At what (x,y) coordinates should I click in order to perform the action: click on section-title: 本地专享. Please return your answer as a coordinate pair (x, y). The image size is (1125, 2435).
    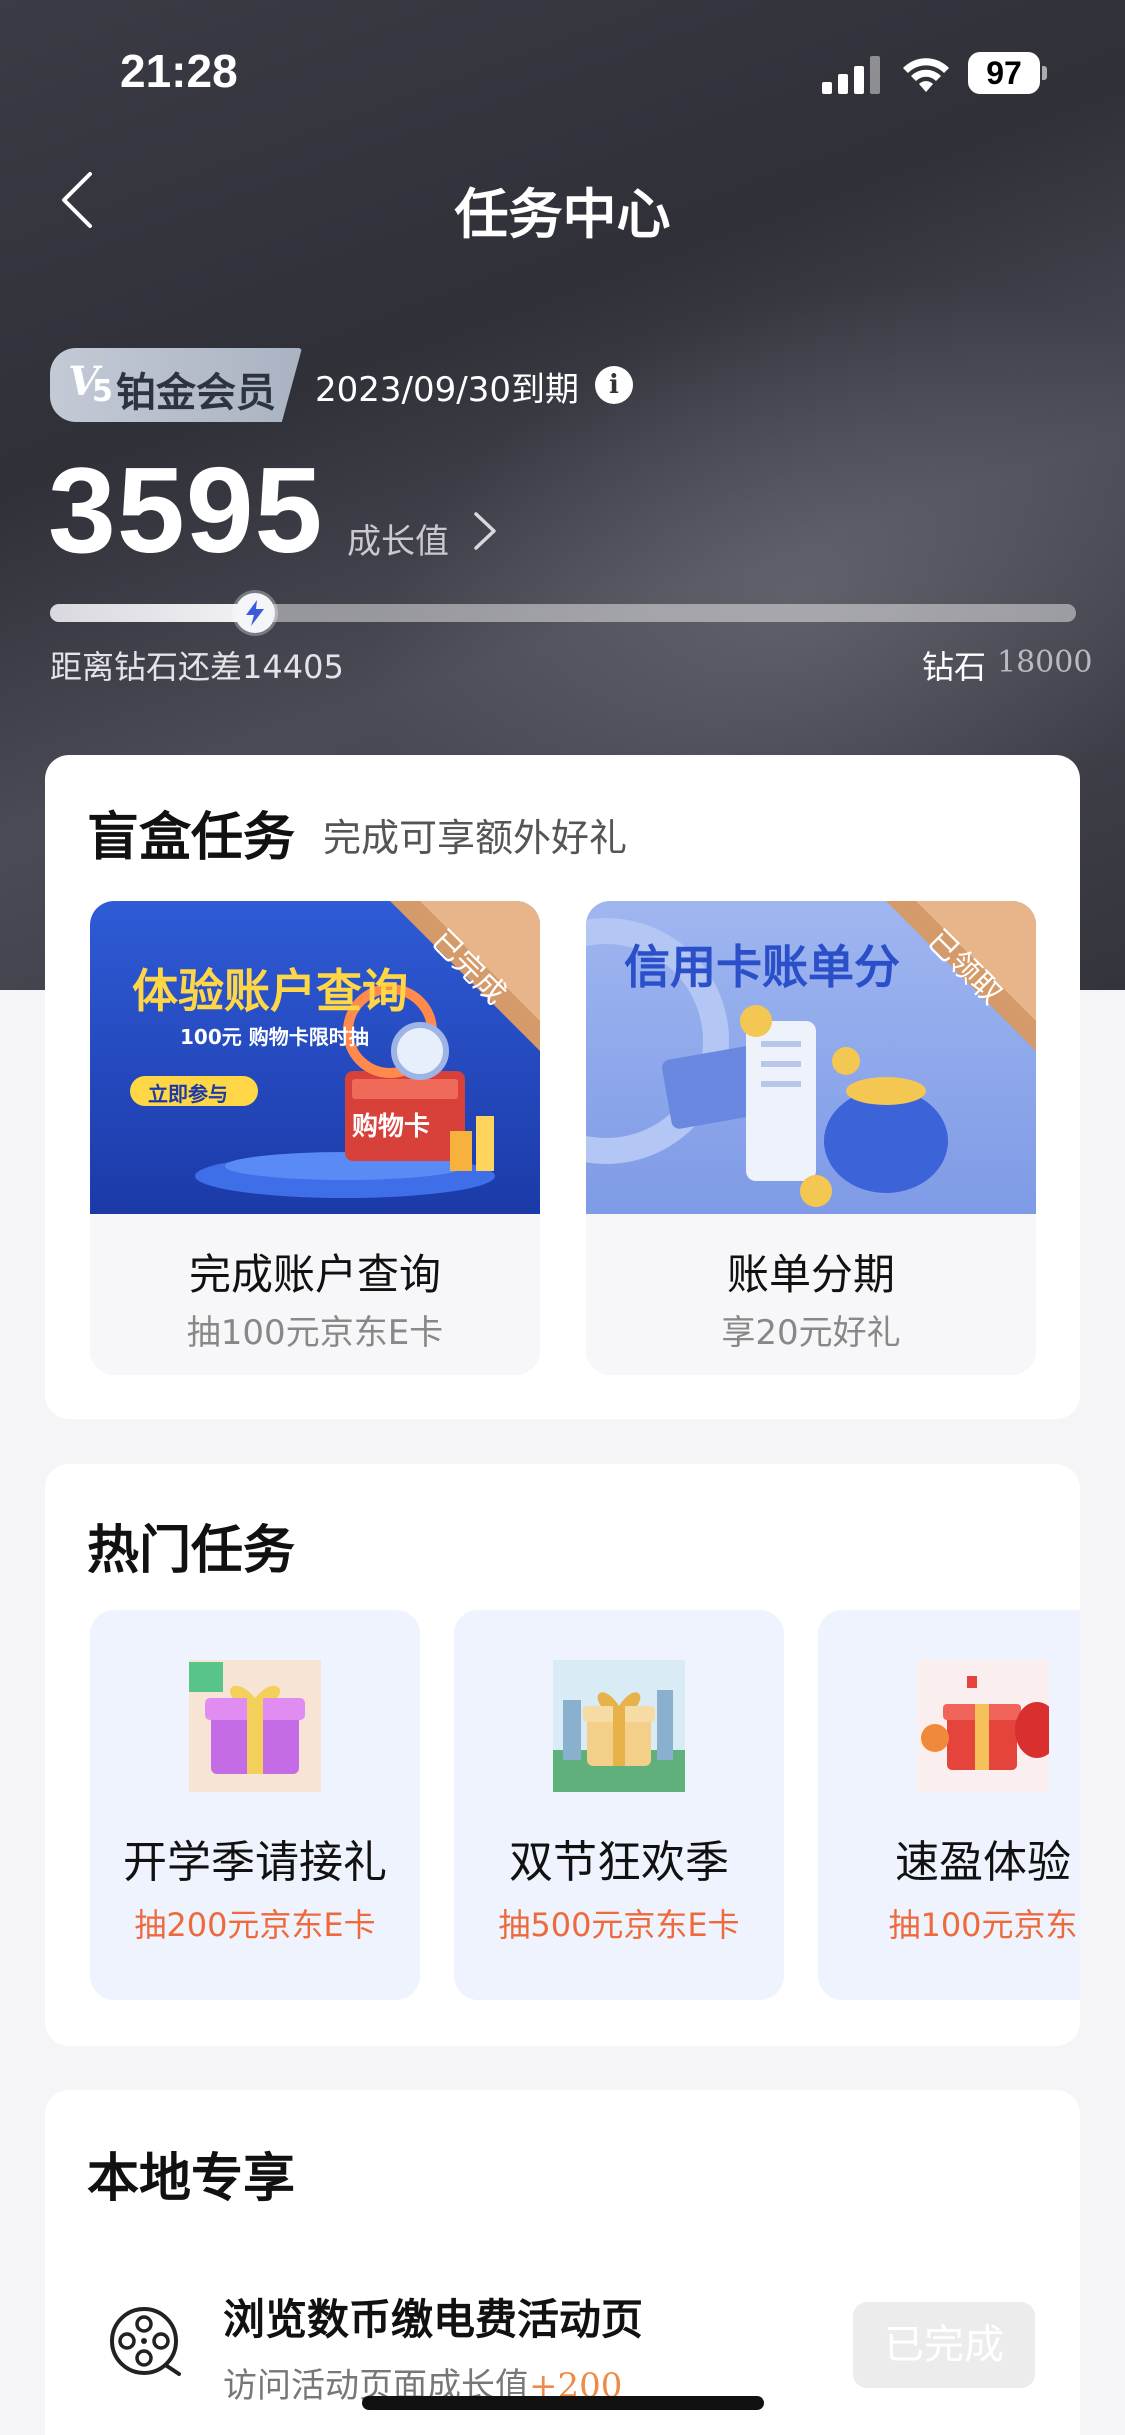
    Looking at the image, I should click on (191, 2179).